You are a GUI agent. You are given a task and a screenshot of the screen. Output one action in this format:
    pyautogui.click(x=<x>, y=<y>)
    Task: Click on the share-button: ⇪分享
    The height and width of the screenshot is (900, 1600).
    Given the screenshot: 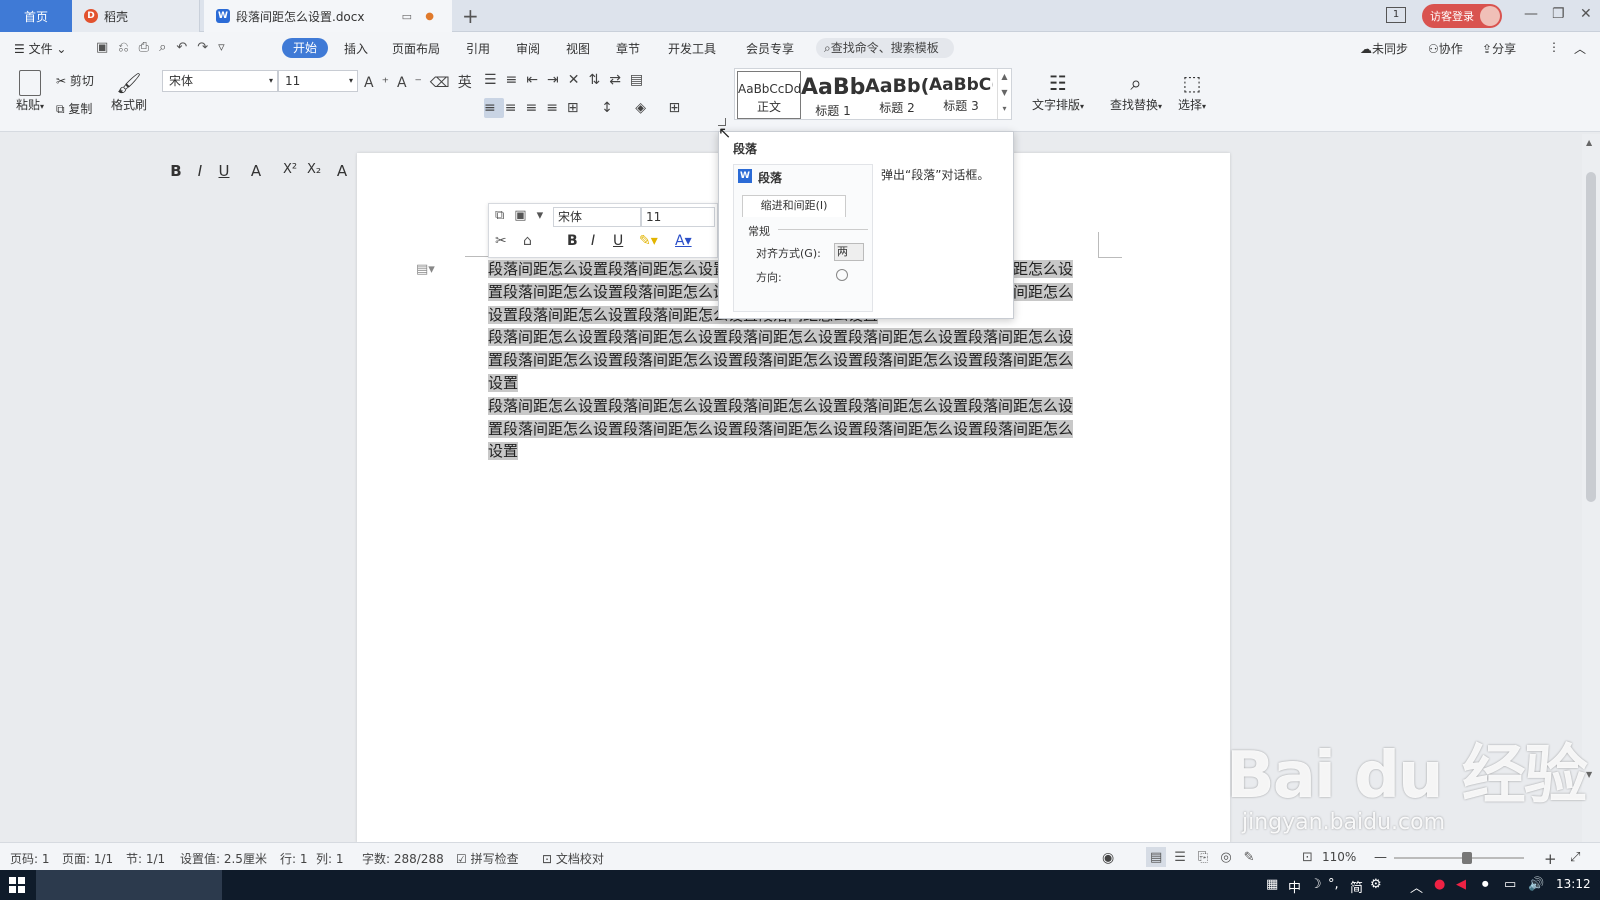 What is the action you would take?
    pyautogui.click(x=1499, y=48)
    